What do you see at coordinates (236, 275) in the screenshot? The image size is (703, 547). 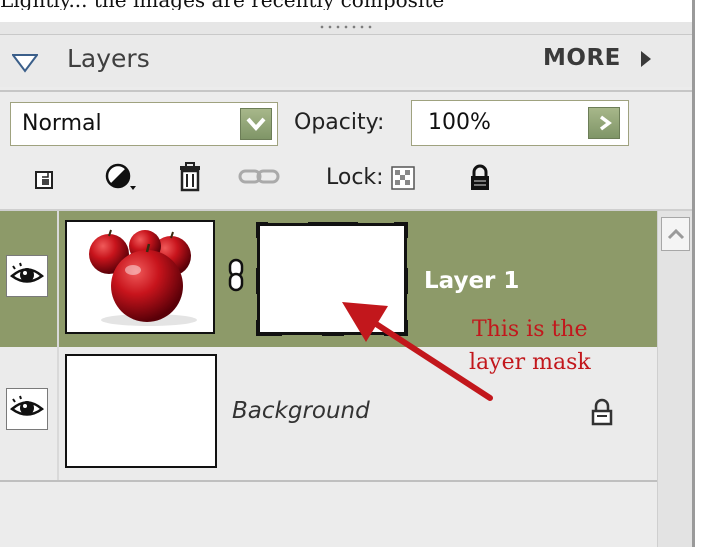 I see `mask-link-chain-icon` at bounding box center [236, 275].